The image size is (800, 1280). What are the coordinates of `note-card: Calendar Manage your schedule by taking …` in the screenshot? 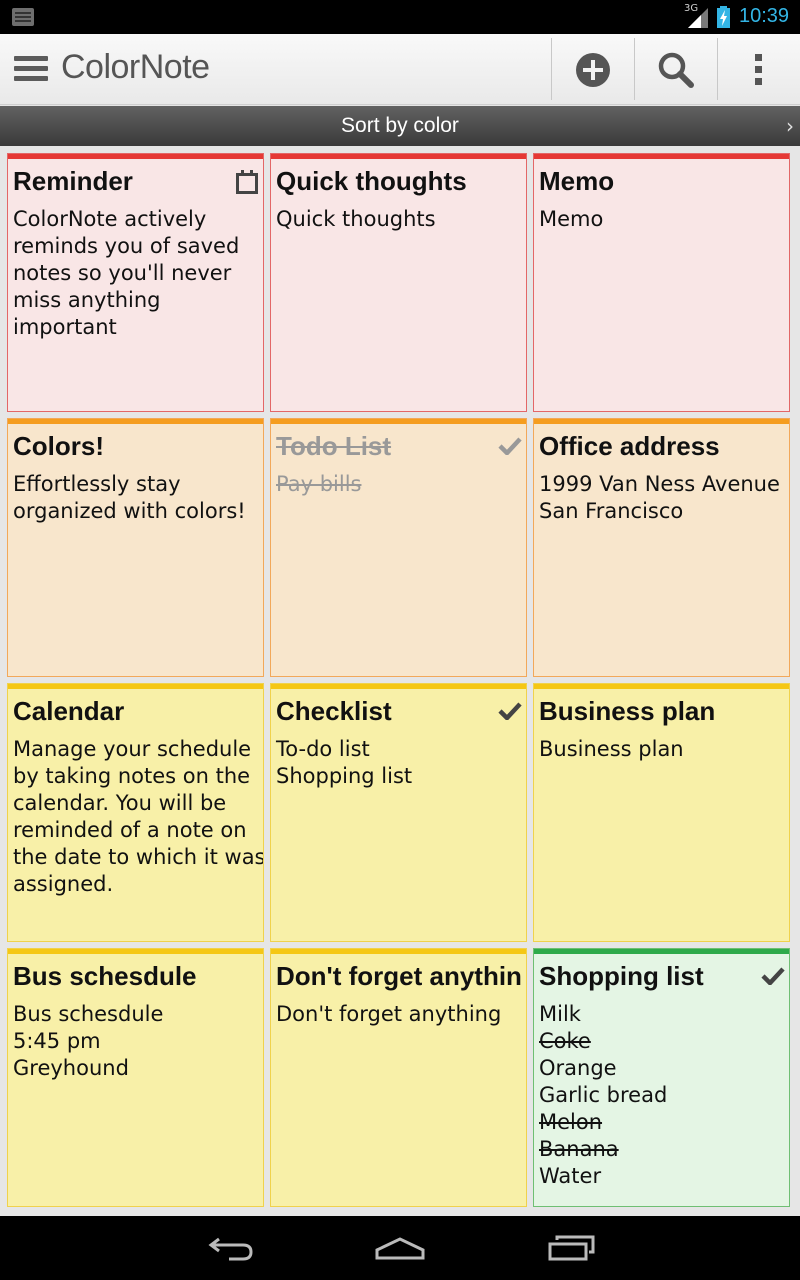 It's located at (135, 812).